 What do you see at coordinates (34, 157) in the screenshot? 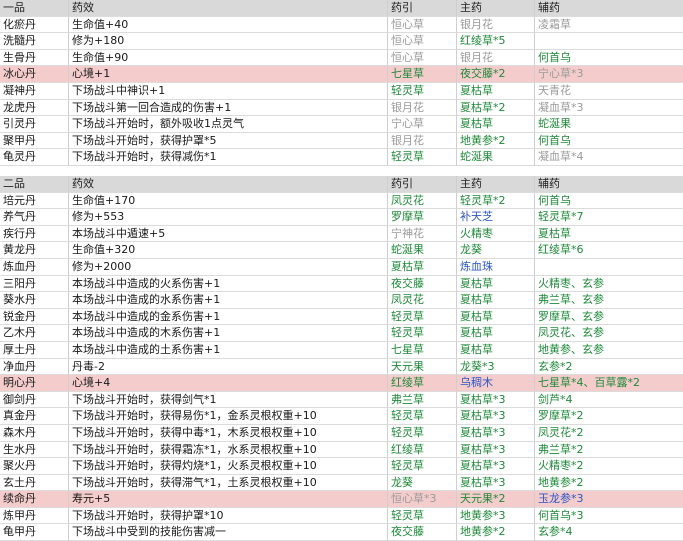
I see `pill-name: 龟灵丹` at bounding box center [34, 157].